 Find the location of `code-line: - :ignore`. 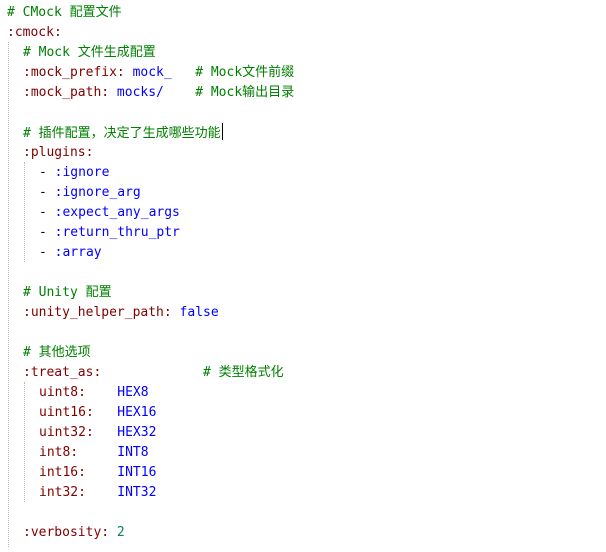

code-line: - :ignore is located at coordinates (54, 173).